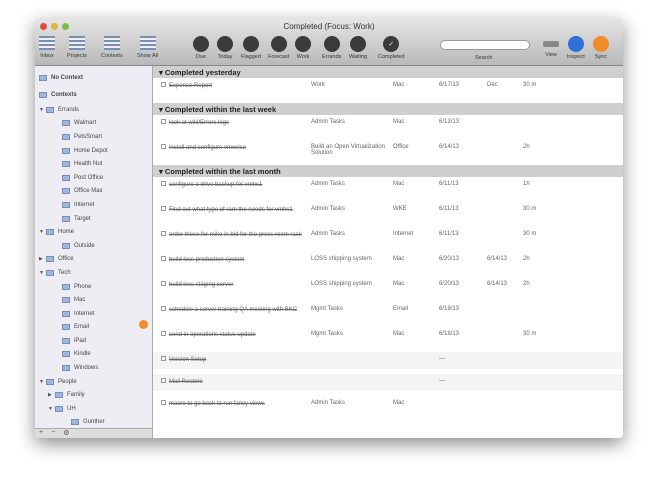  Describe the element at coordinates (93, 77) in the screenshot. I see `sidebar-item-no-context: No Context` at that location.